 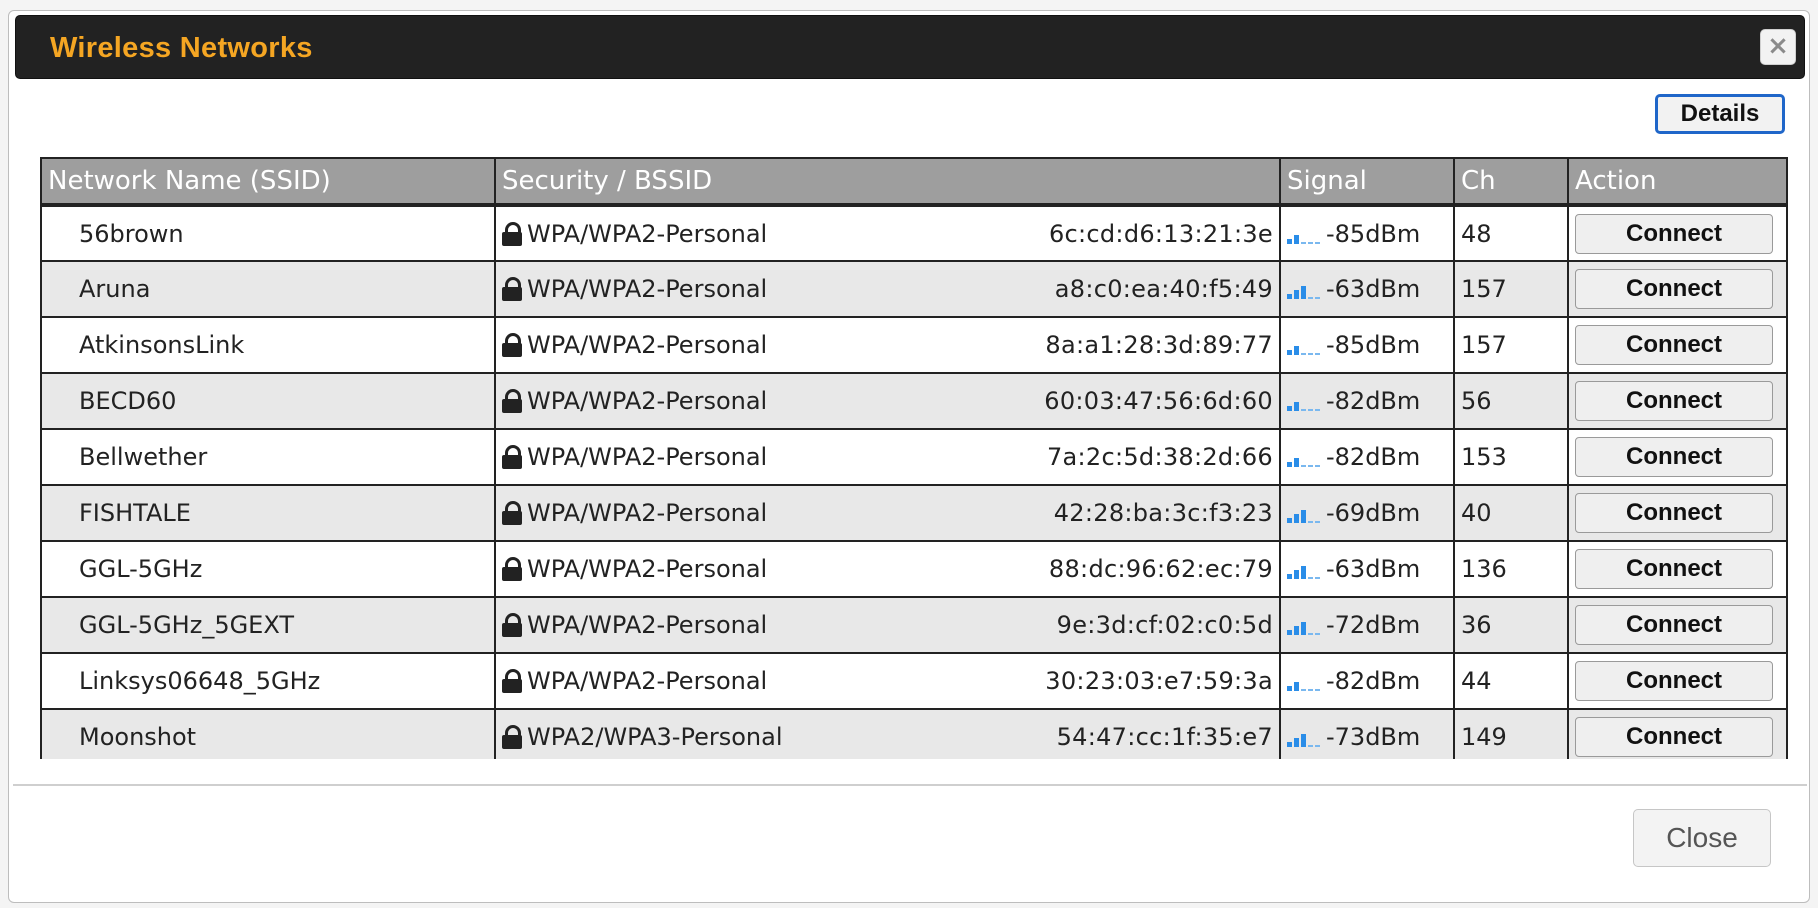 I want to click on close-button: Close, so click(x=1702, y=838).